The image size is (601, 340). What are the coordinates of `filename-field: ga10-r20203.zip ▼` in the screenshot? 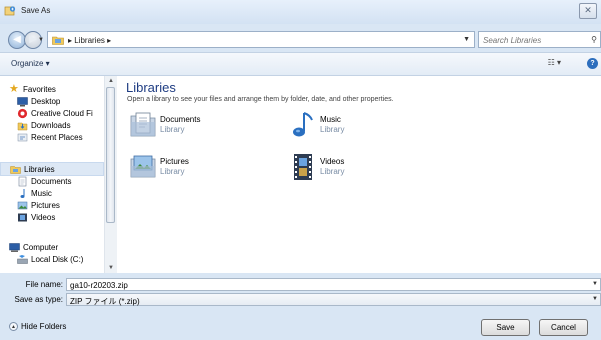 It's located at (333, 284).